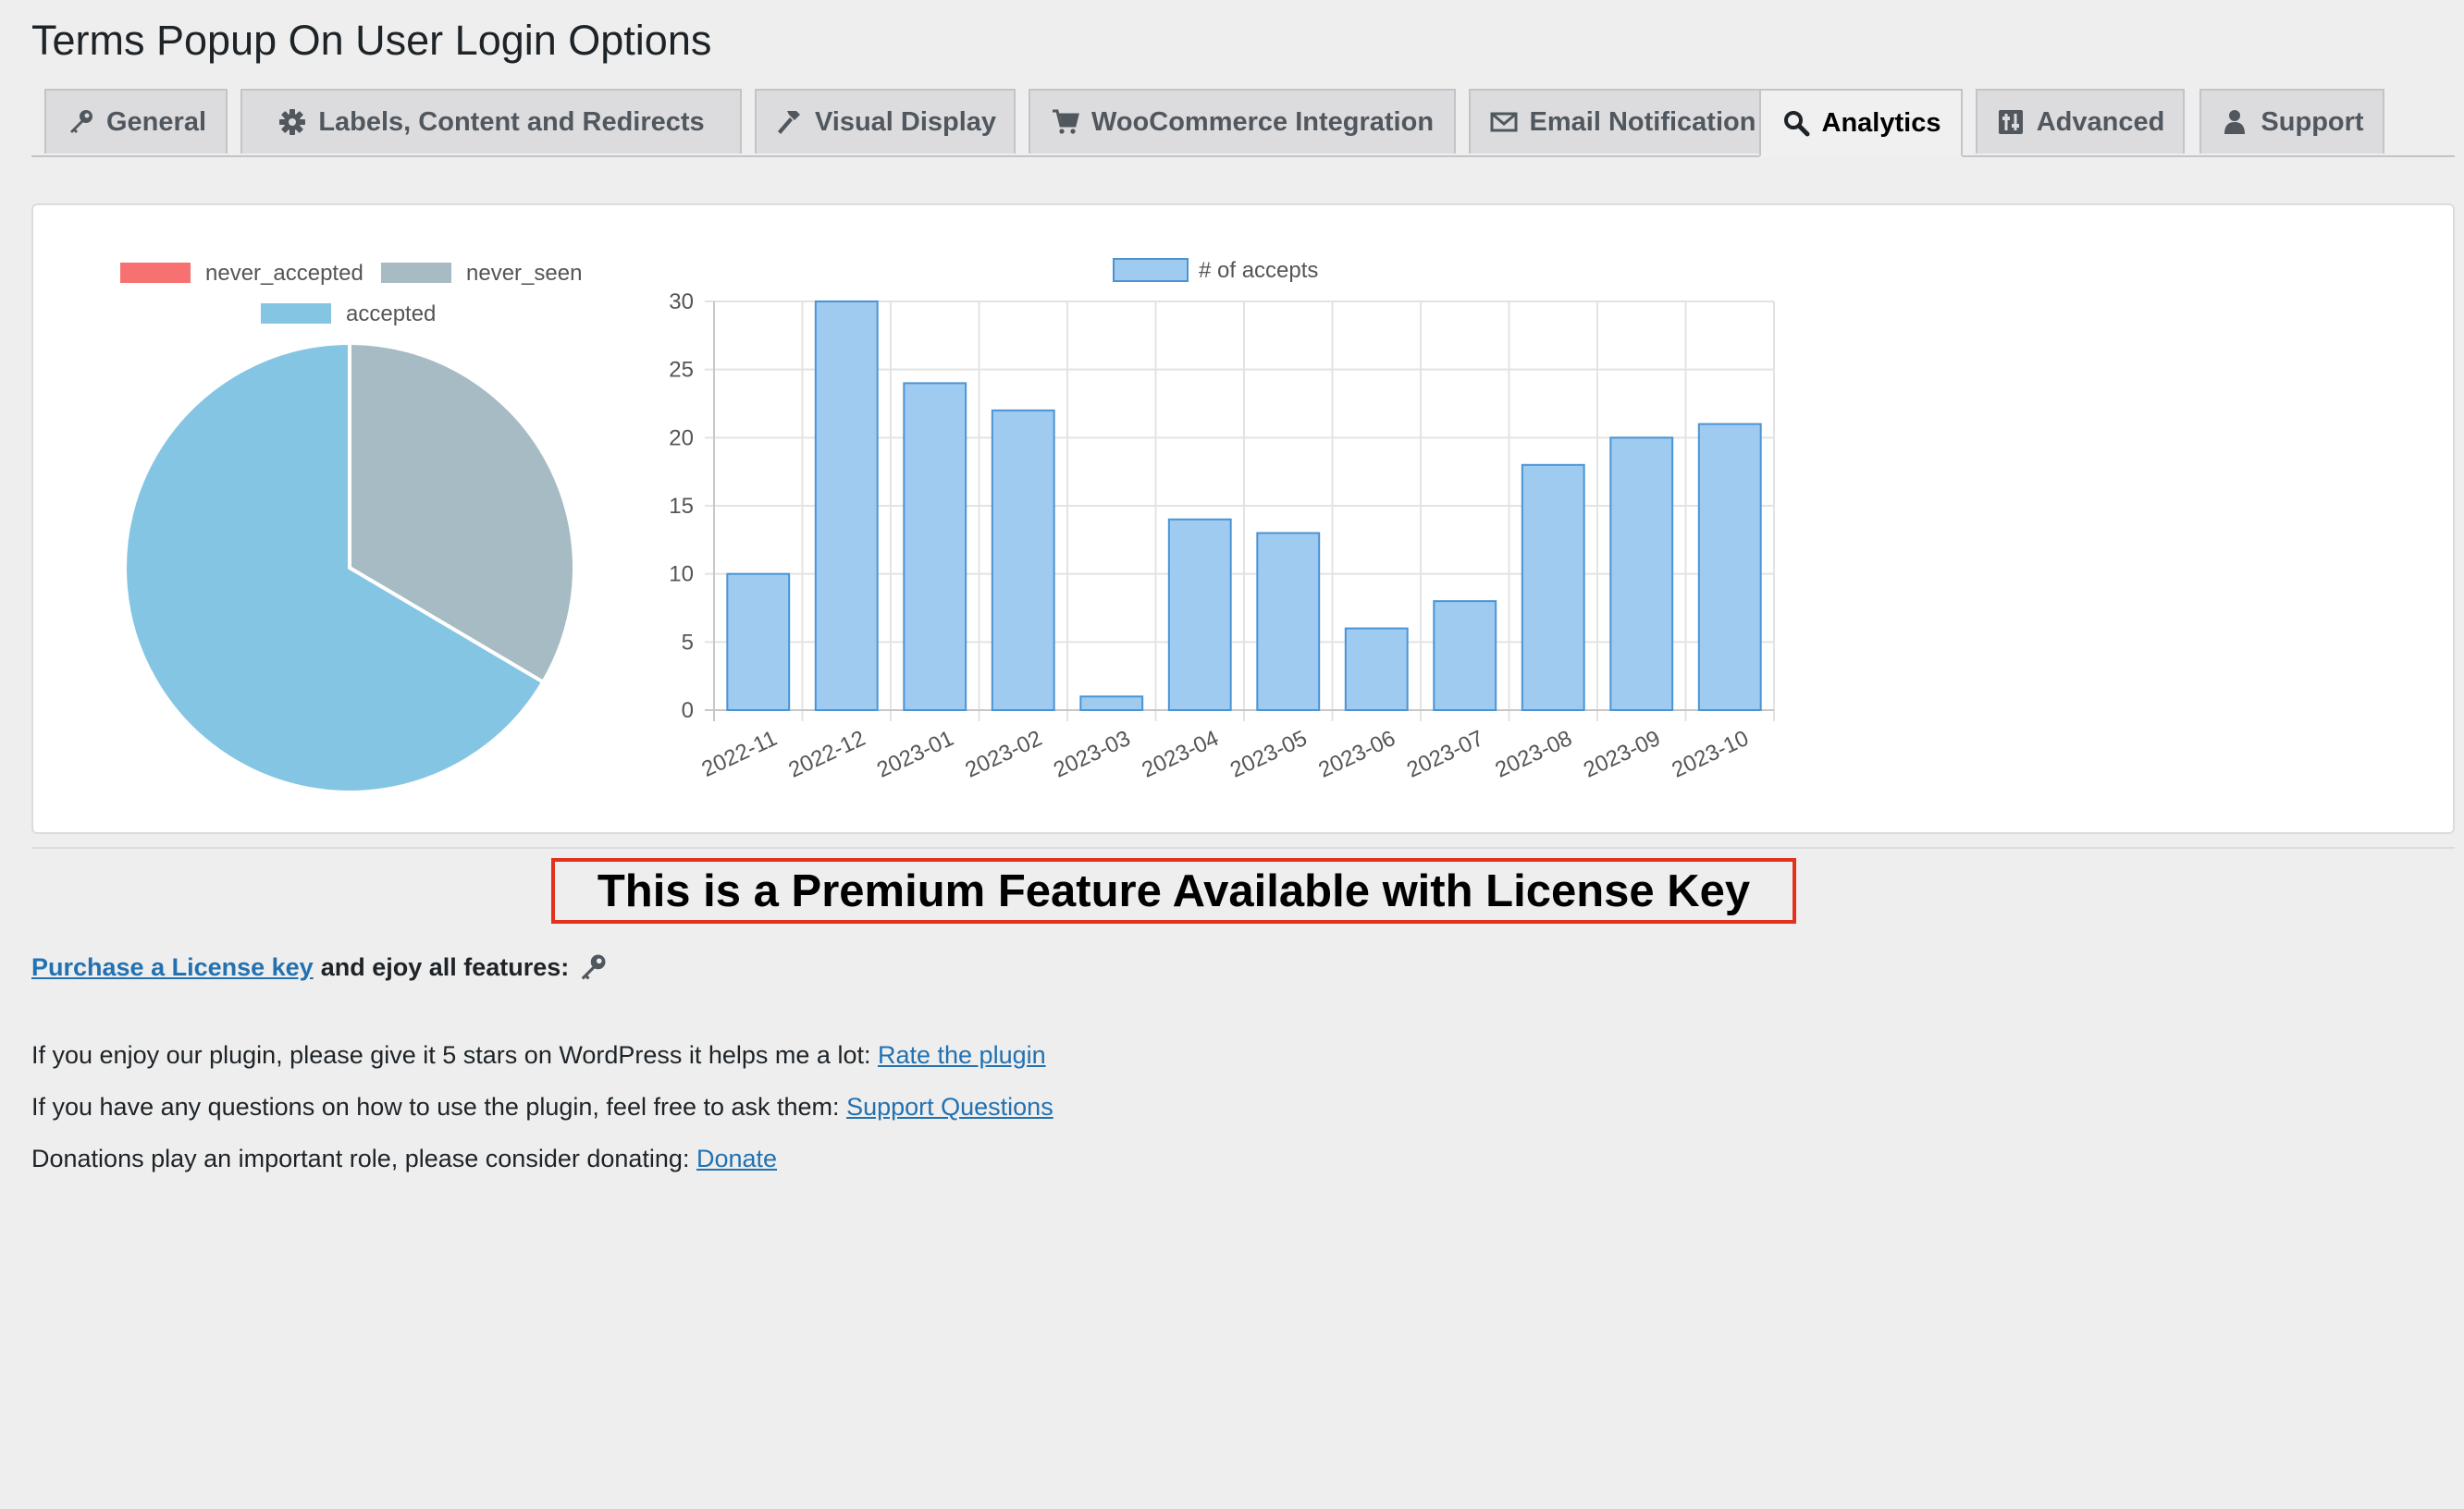 The height and width of the screenshot is (1509, 2464). What do you see at coordinates (2010, 122) in the screenshot?
I see `sliders-icon` at bounding box center [2010, 122].